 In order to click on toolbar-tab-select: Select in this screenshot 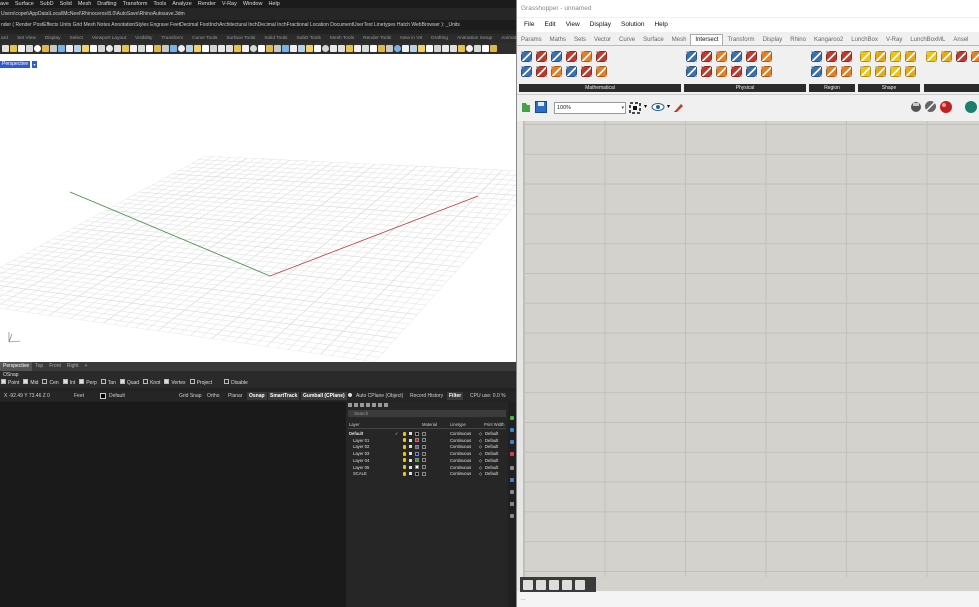, I will do `click(76, 38)`.